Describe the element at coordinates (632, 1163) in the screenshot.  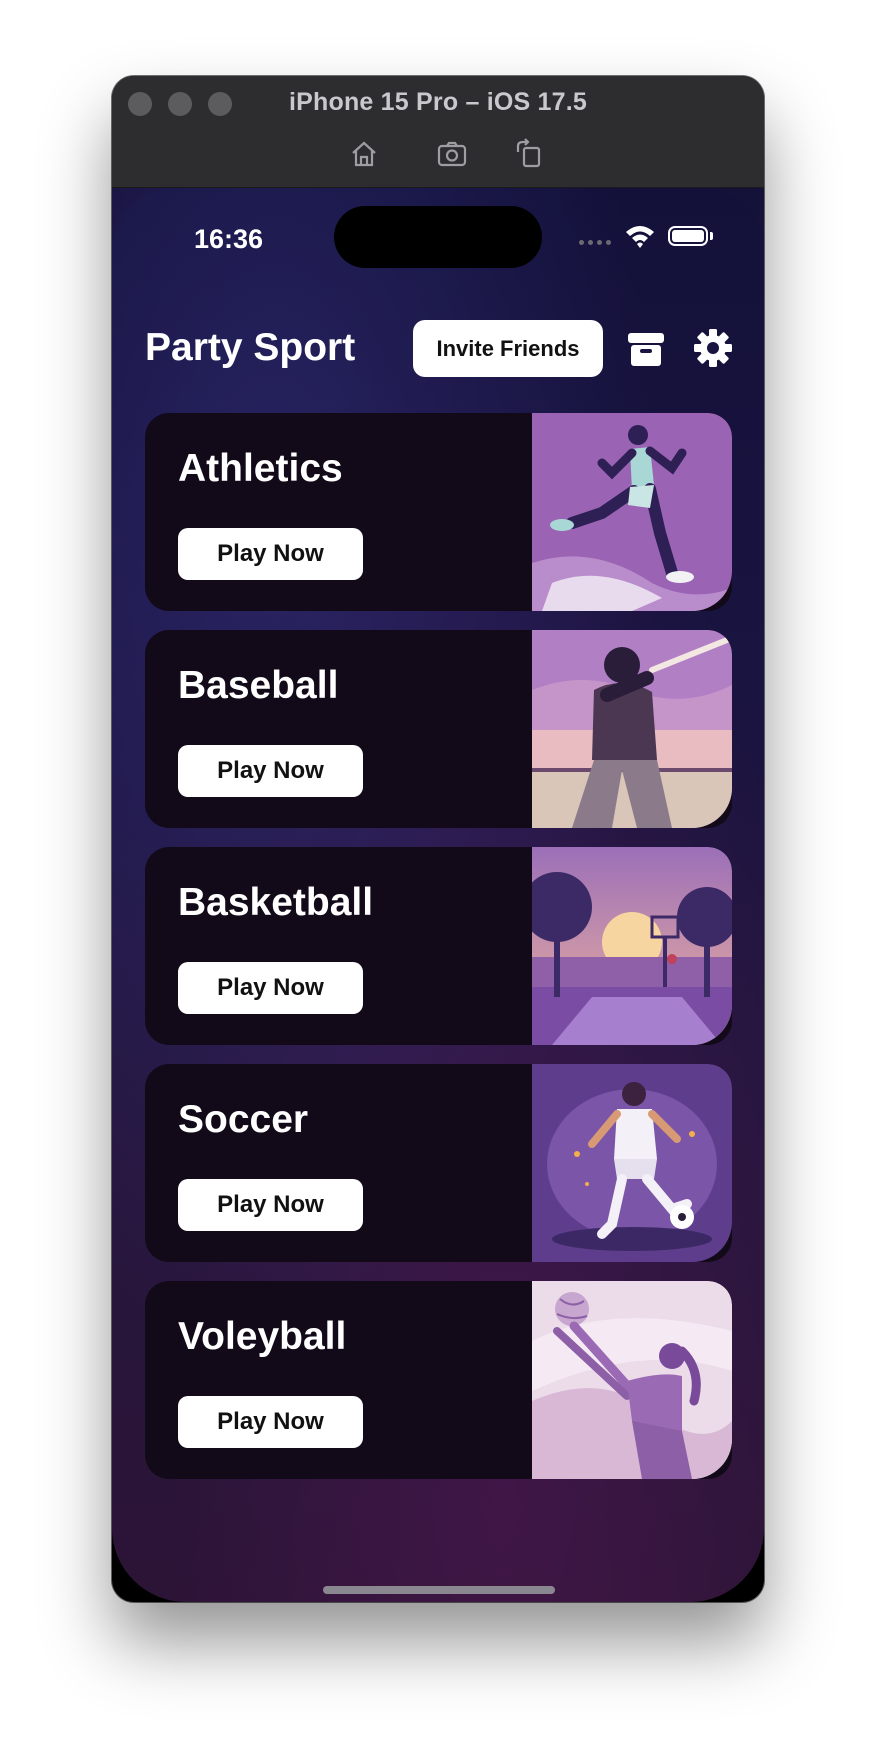
I see `soccer-player-illustration` at that location.